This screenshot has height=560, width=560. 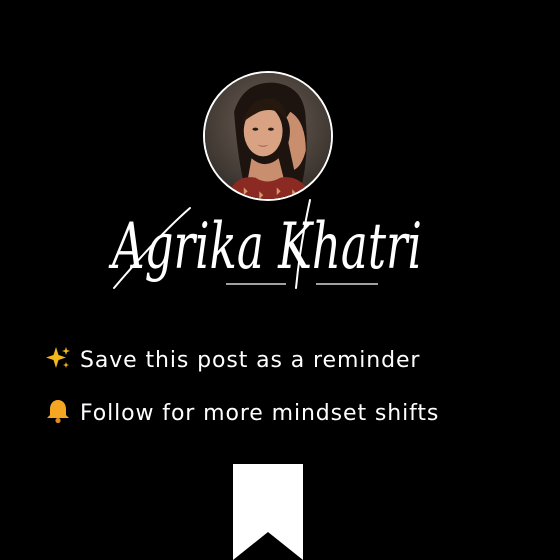 I want to click on bell-icon, so click(x=58, y=412).